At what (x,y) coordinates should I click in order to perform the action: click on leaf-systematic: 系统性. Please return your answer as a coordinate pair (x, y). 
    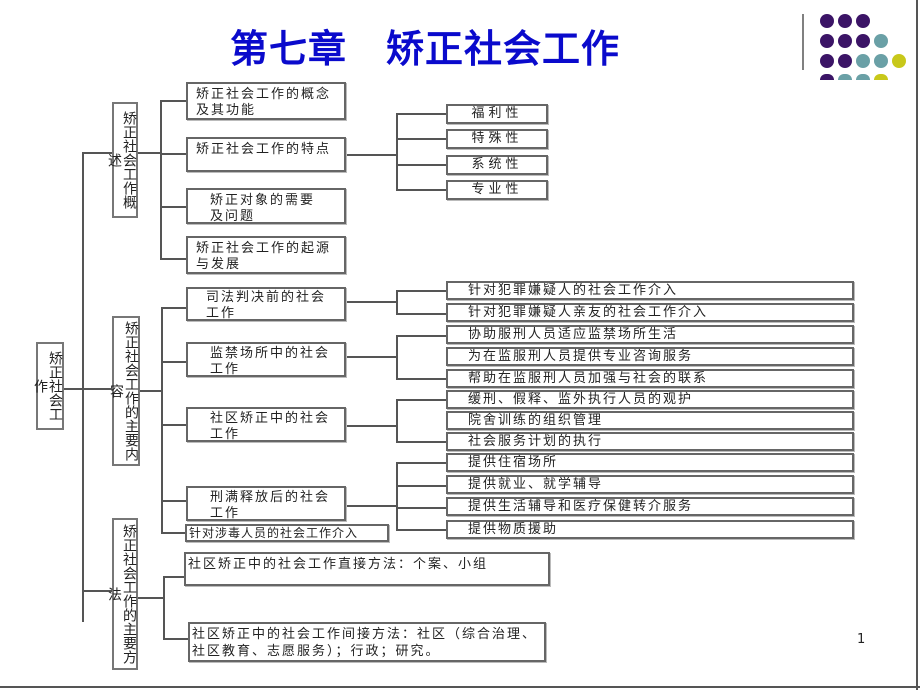
    Looking at the image, I should click on (497, 165).